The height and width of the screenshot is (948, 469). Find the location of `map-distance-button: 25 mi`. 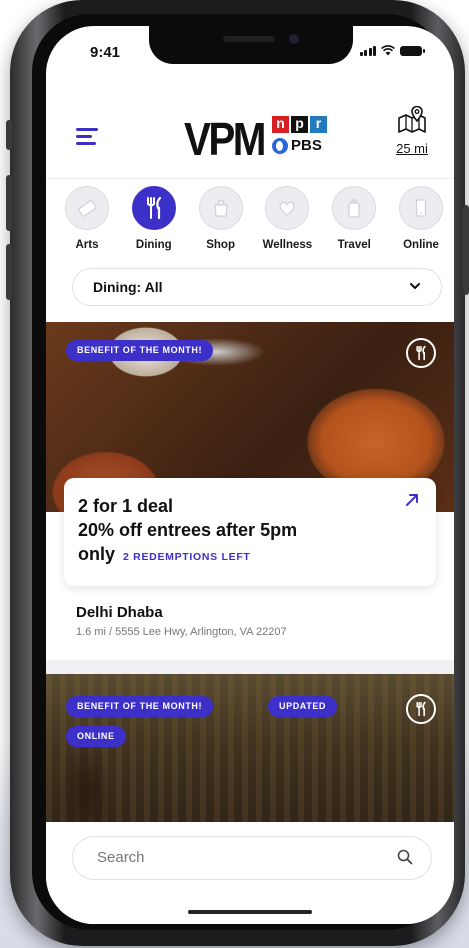

map-distance-button: 25 mi is located at coordinates (412, 130).